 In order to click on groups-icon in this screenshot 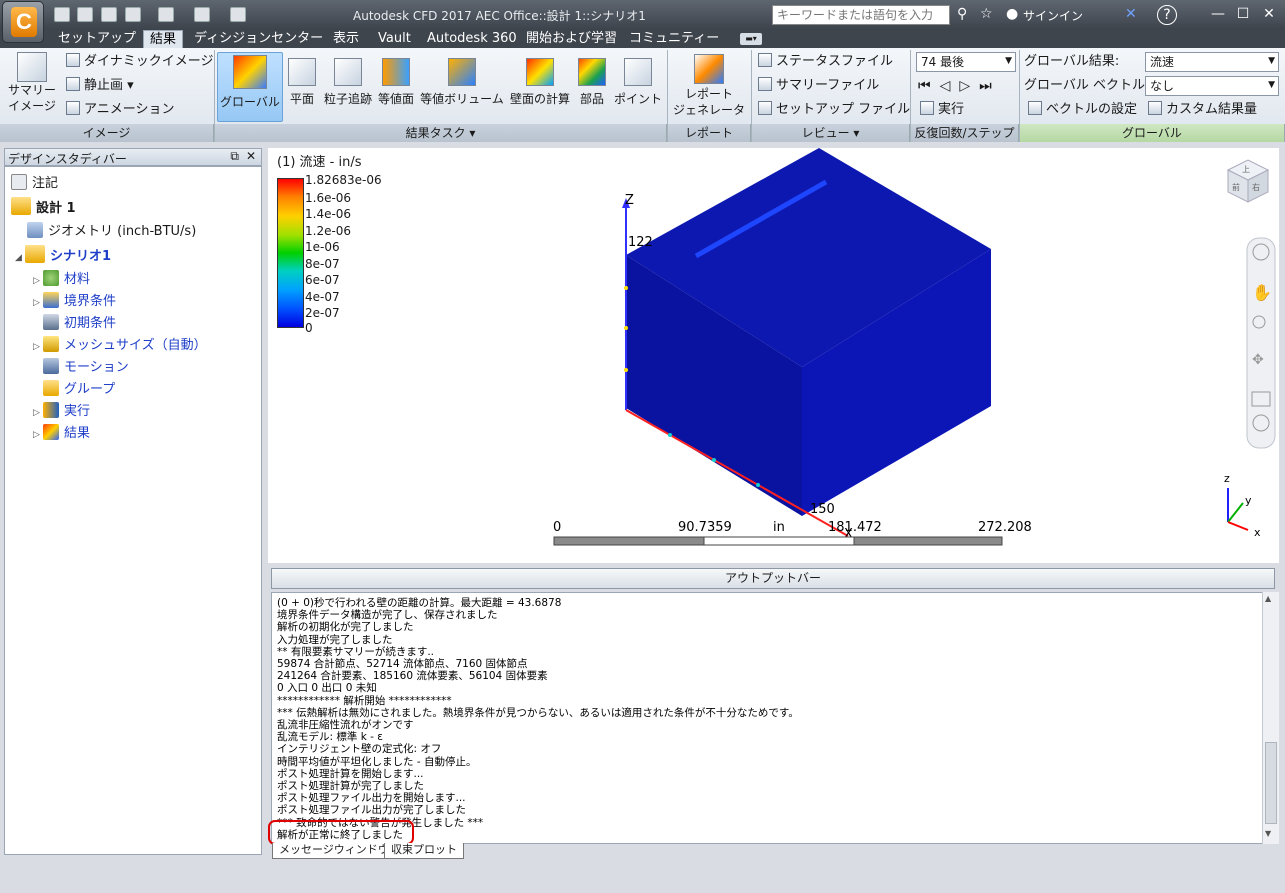, I will do `click(51, 388)`.